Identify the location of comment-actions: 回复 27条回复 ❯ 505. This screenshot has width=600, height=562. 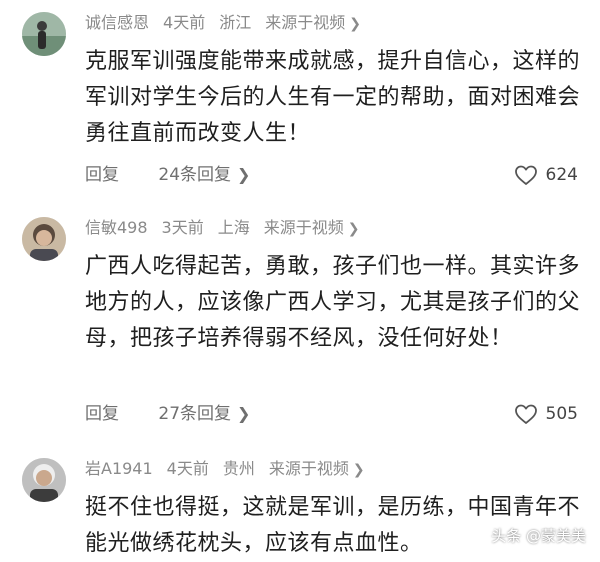
(331, 414).